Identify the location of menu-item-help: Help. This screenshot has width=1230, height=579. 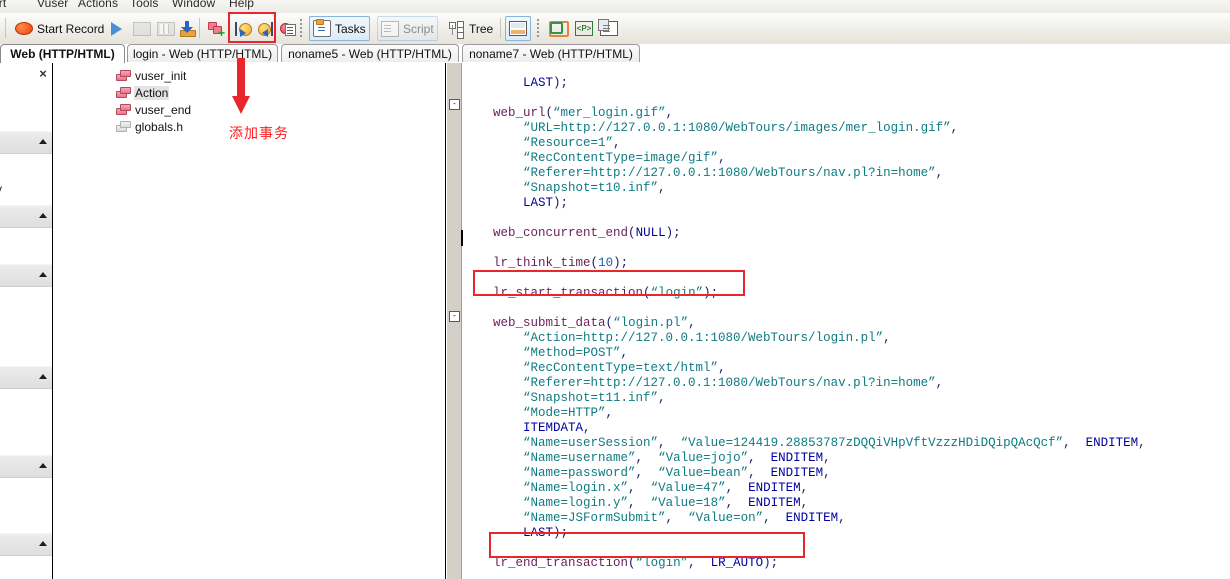
(241, 5).